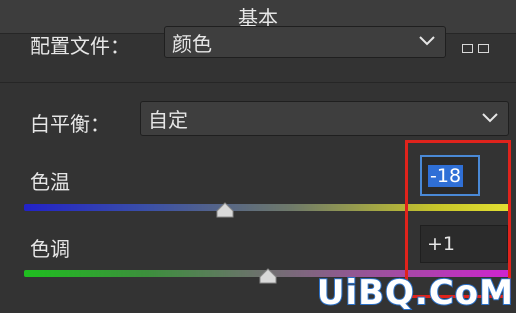  I want to click on white-balance-value: 自定, so click(168, 120).